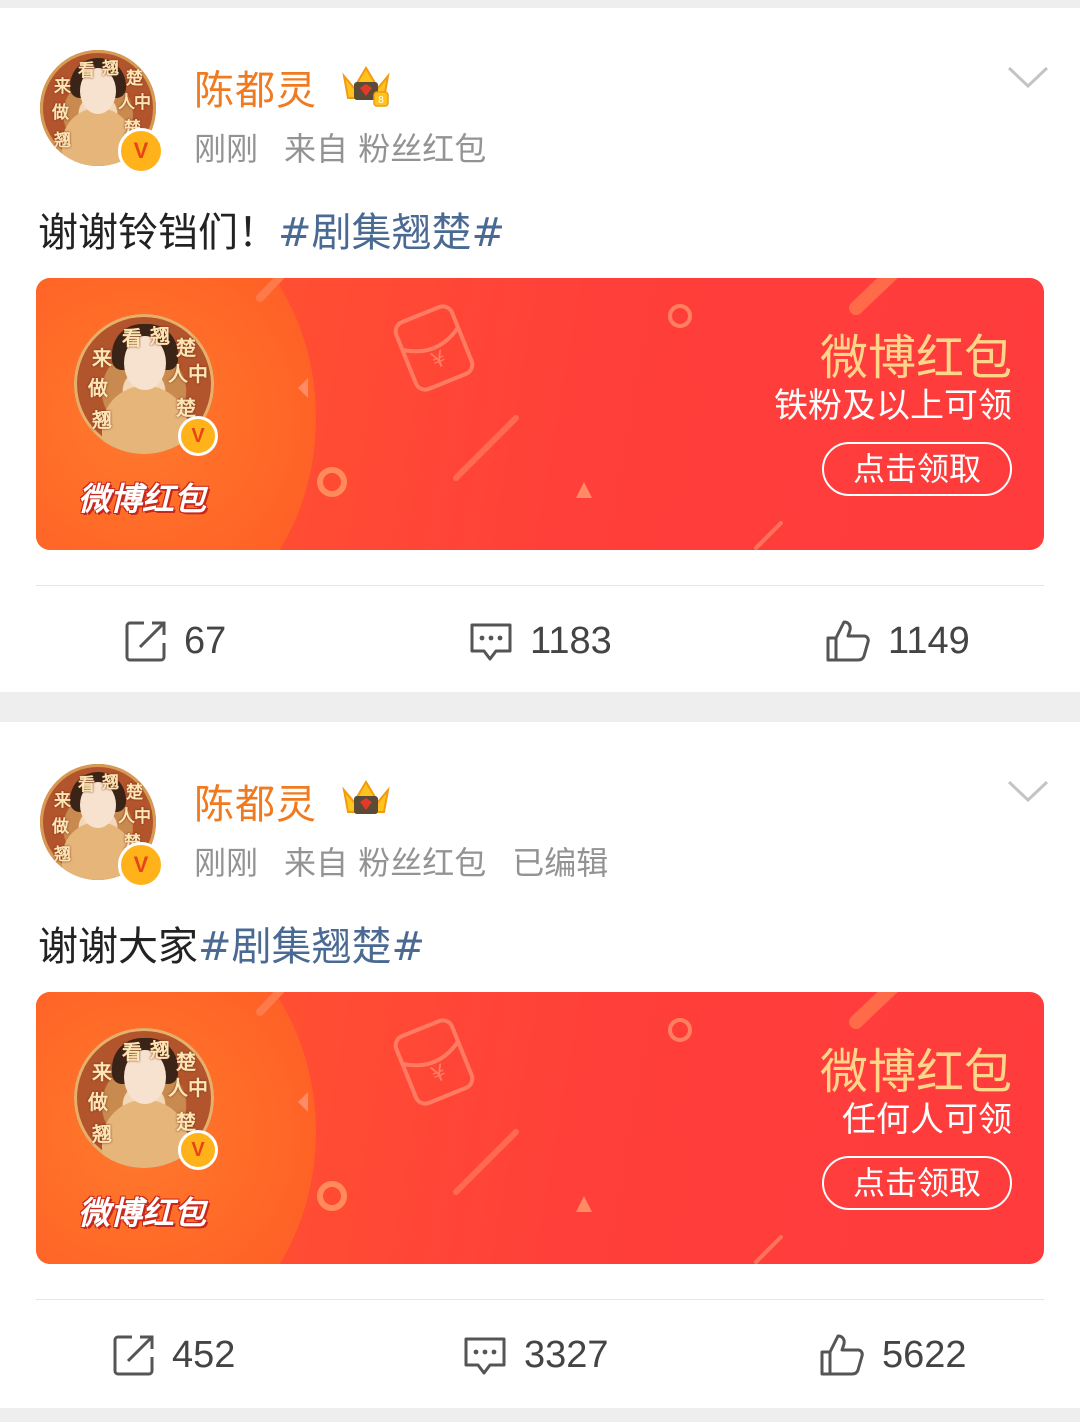  Describe the element at coordinates (560, 863) in the screenshot. I see `edited-label: 已编辑` at that location.